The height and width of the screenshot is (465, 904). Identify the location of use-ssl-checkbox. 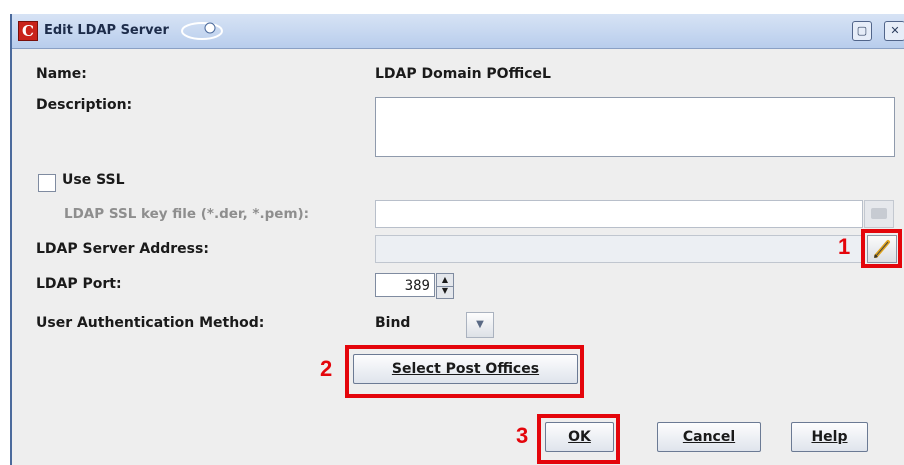
(47, 183).